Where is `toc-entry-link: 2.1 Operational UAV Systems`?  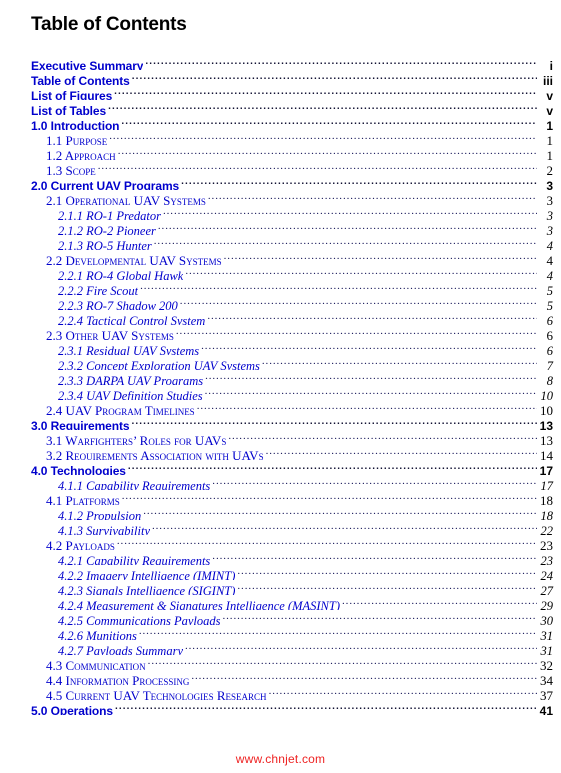 toc-entry-link: 2.1 Operational UAV Systems is located at coordinates (126, 199).